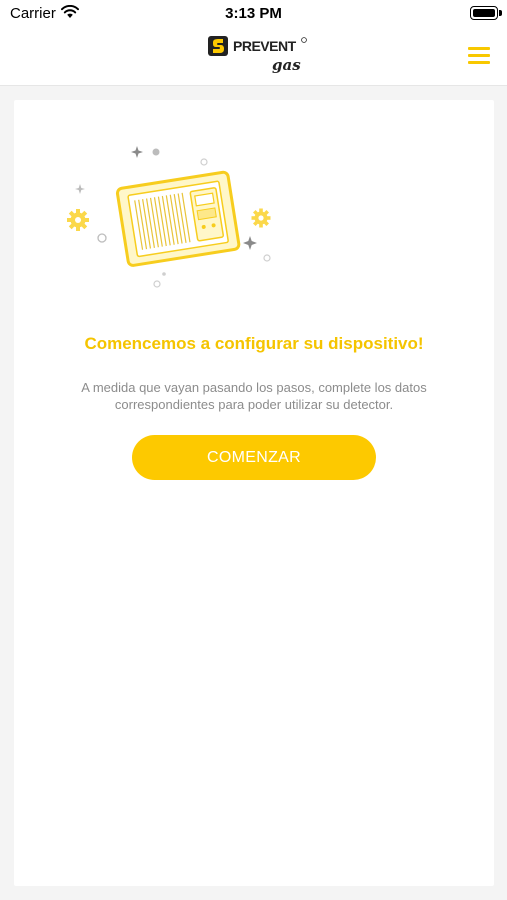 The height and width of the screenshot is (900, 507). I want to click on svg-text: PREVENT, so click(265, 46).